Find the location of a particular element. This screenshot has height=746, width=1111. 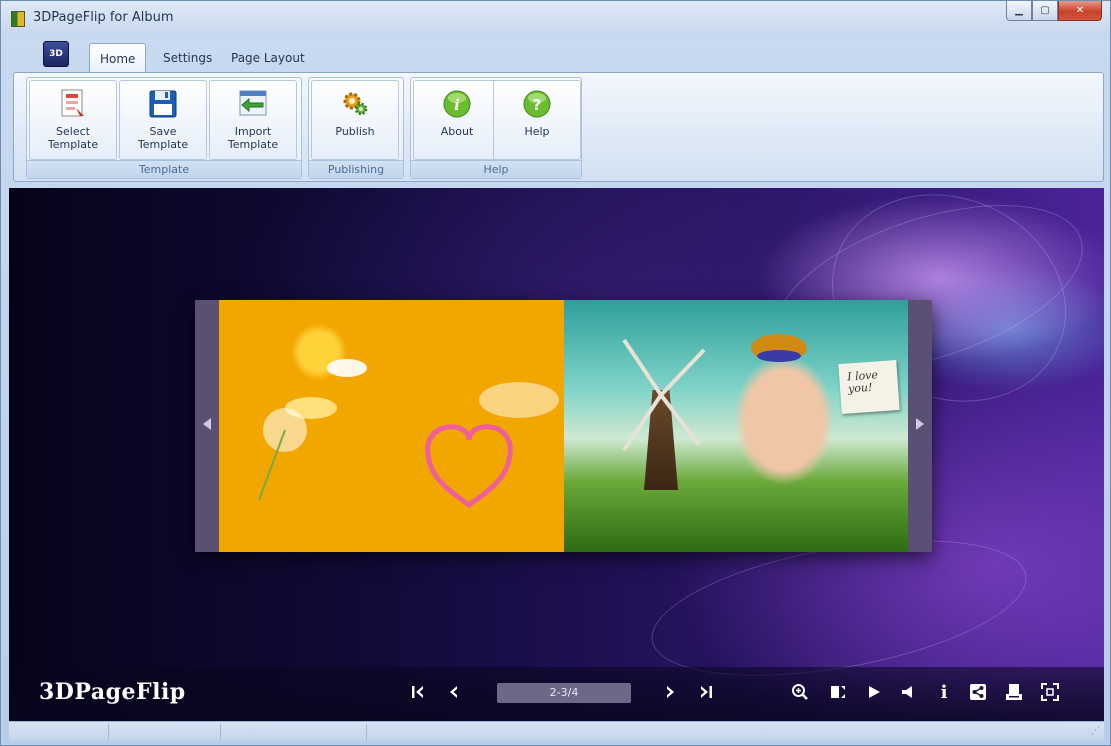

fullscreen-icon is located at coordinates (1050, 692).